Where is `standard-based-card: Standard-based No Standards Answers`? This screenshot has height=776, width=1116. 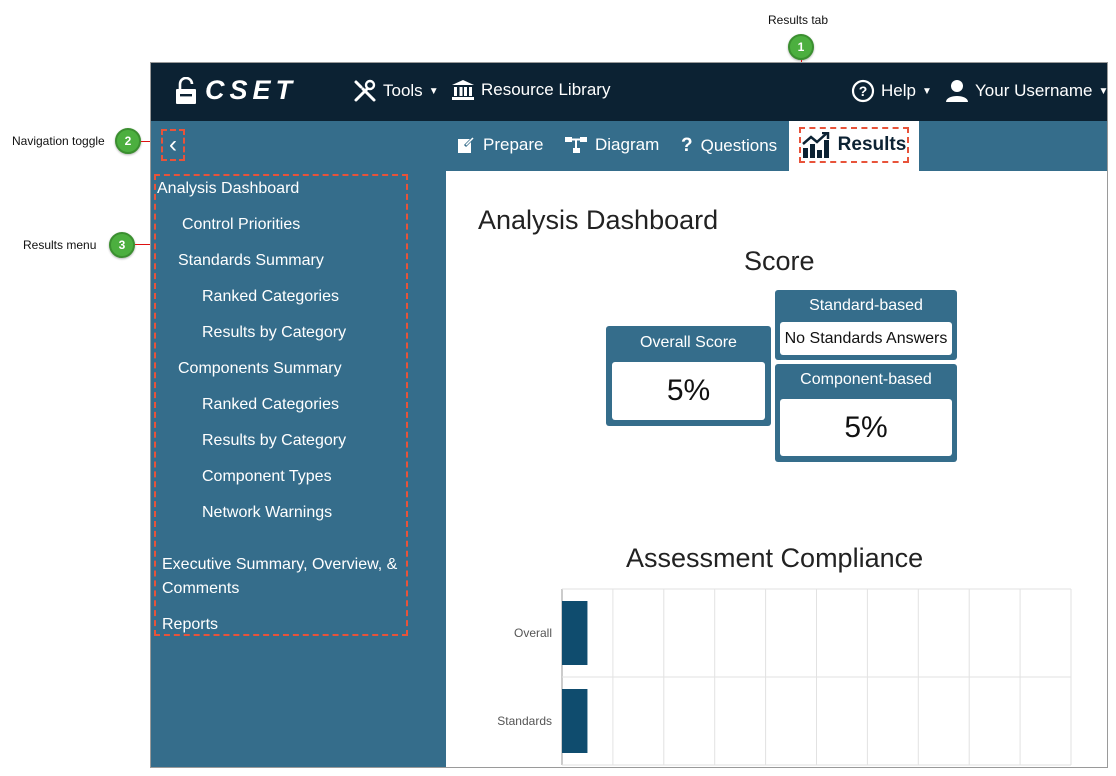 standard-based-card: Standard-based No Standards Answers is located at coordinates (866, 325).